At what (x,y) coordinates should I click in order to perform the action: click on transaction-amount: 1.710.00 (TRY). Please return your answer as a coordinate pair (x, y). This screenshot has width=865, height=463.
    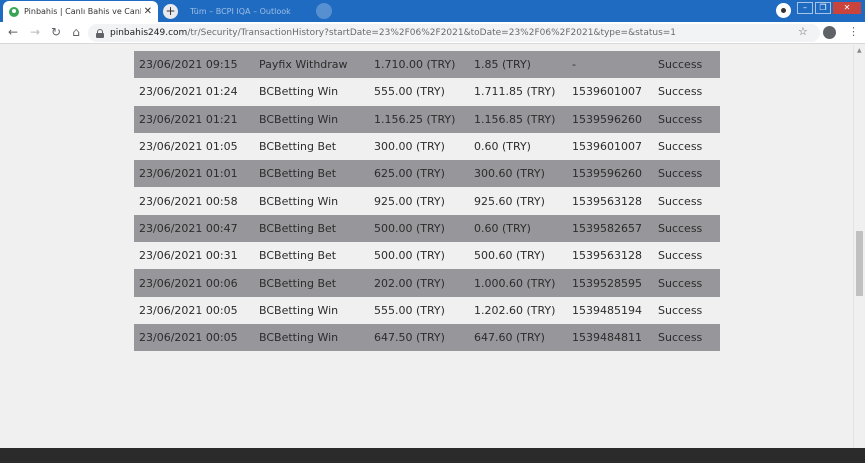
    Looking at the image, I should click on (415, 65).